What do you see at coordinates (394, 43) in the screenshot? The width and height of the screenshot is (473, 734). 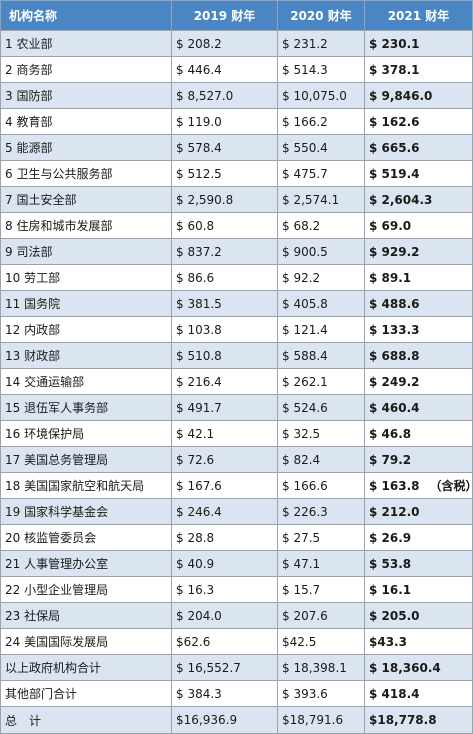 I see `fy2021-cell-text: $ 230.1` at bounding box center [394, 43].